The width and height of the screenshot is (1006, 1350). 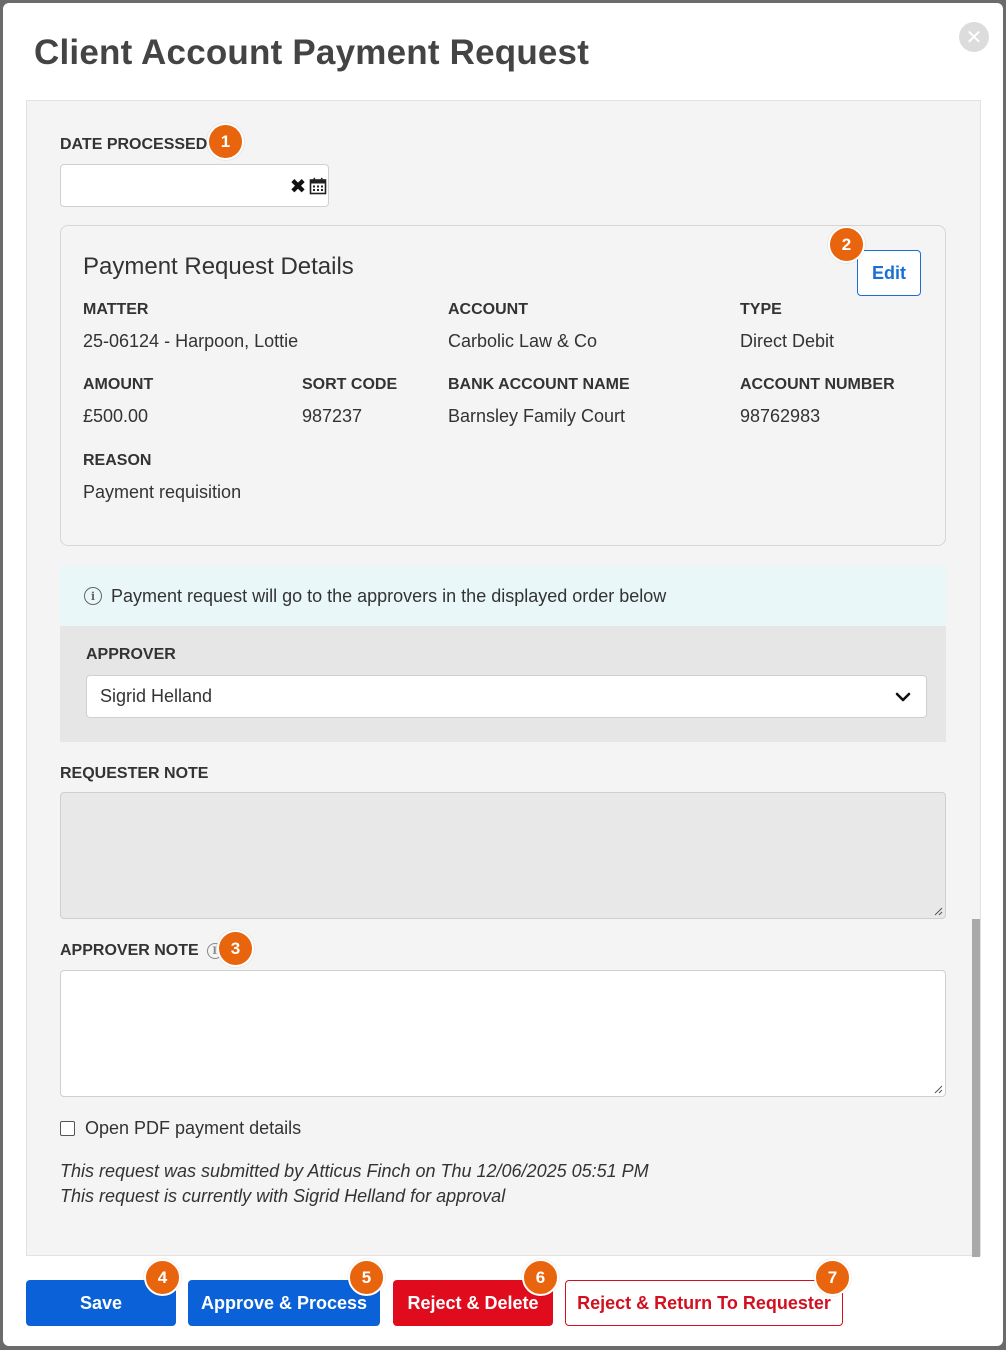 I want to click on sort-code-value: 987237, so click(x=332, y=416).